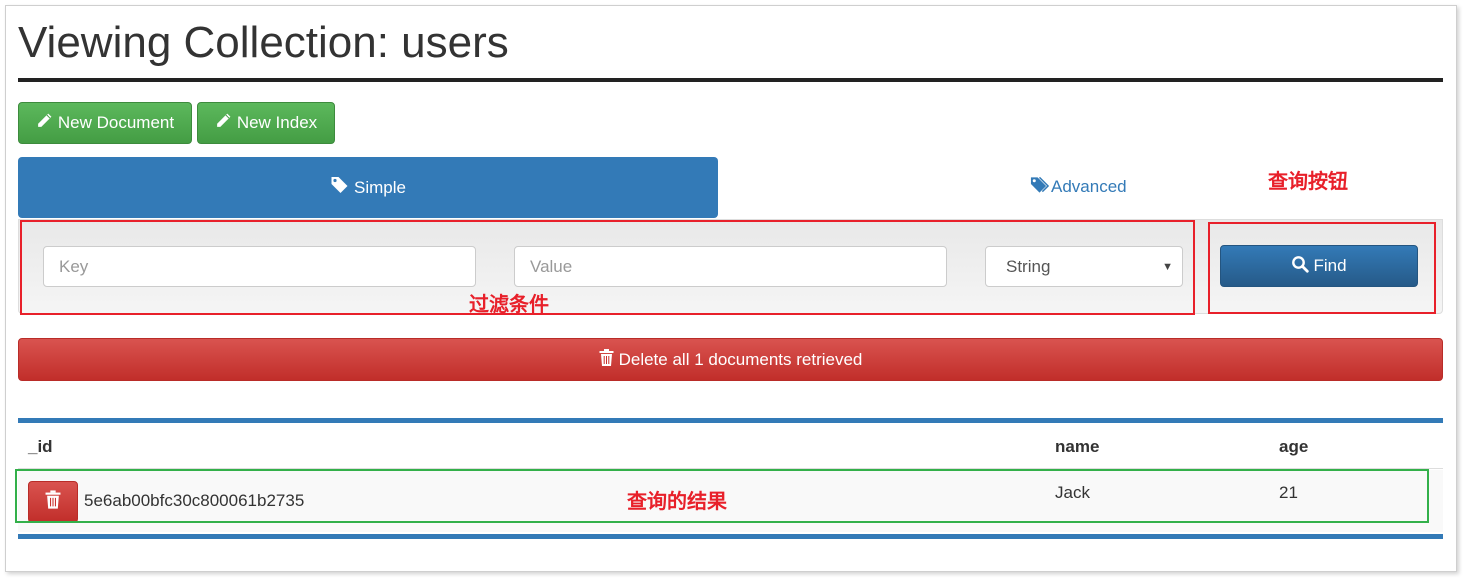 Image resolution: width=1465 pixels, height=584 pixels. Describe the element at coordinates (607, 267) in the screenshot. I see `filter-annotation-box` at that location.